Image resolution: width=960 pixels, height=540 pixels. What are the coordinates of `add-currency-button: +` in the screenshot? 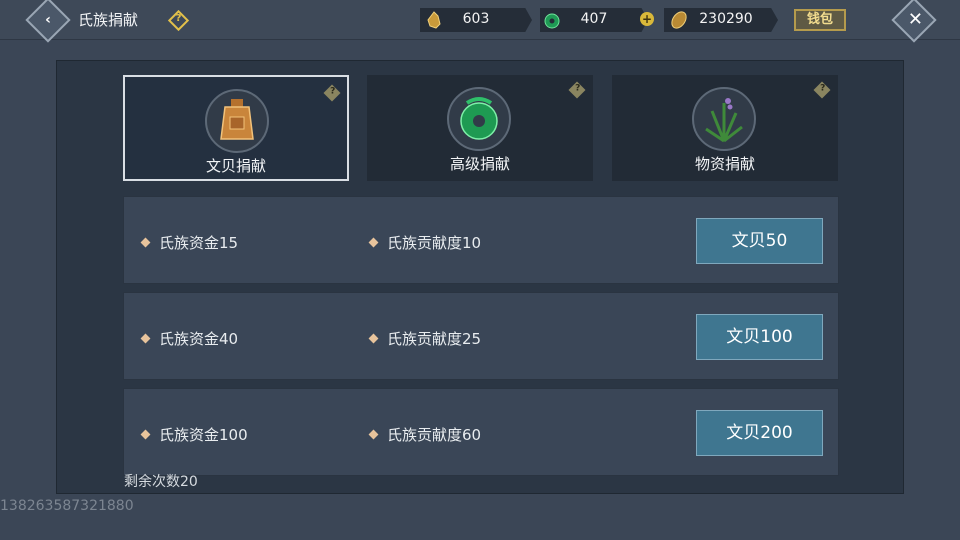 It's located at (647, 19).